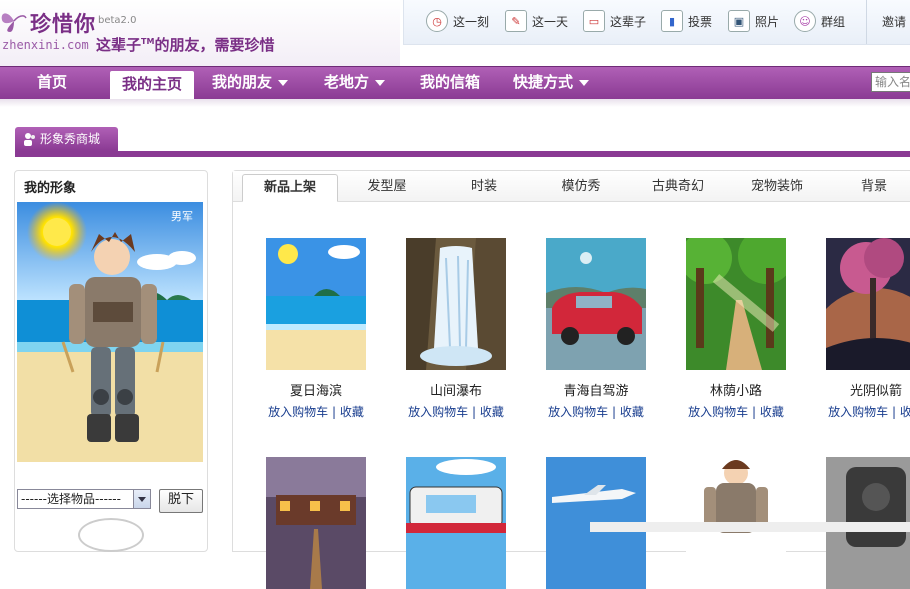  What do you see at coordinates (71, 499) in the screenshot?
I see `item-select-value: ------选择物品------` at bounding box center [71, 499].